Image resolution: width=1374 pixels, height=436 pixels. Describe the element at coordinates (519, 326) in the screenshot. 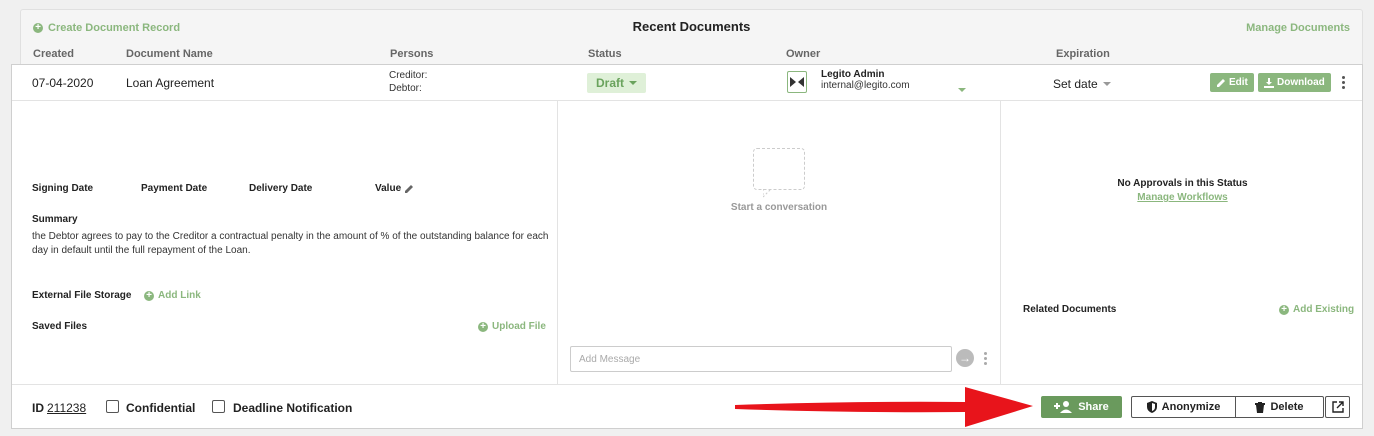

I see `upload-file-label: Upload File` at that location.